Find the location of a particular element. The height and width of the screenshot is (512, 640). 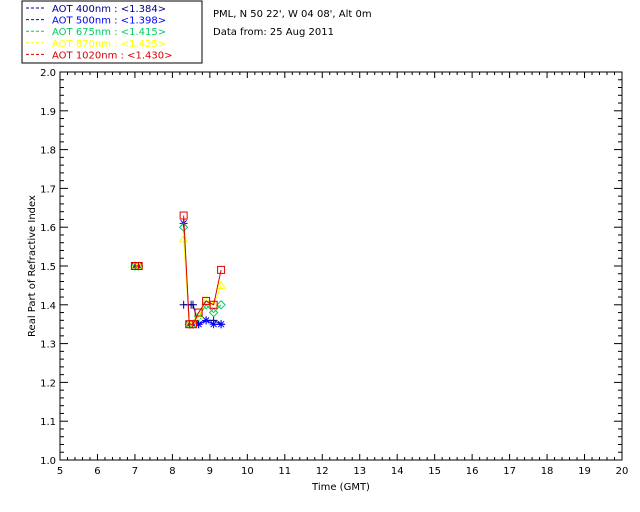

x-tick-label: 6 is located at coordinates (97, 471).